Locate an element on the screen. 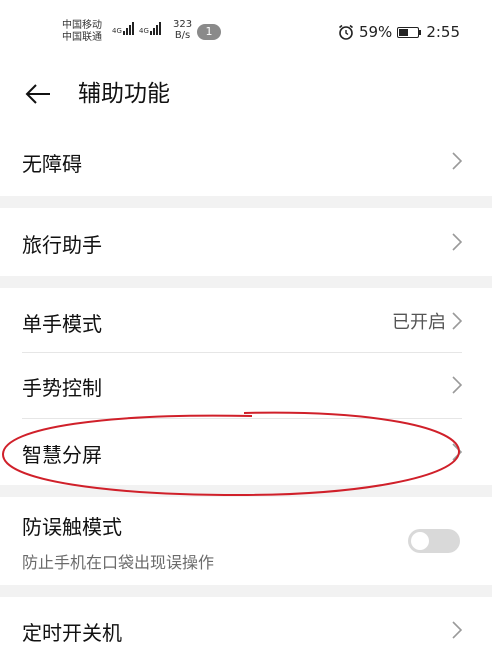 The width and height of the screenshot is (492, 663). settings-item-accidental-touch-mode: 防误触模式 防止手机在口袋出现误操作 is located at coordinates (246, 541).